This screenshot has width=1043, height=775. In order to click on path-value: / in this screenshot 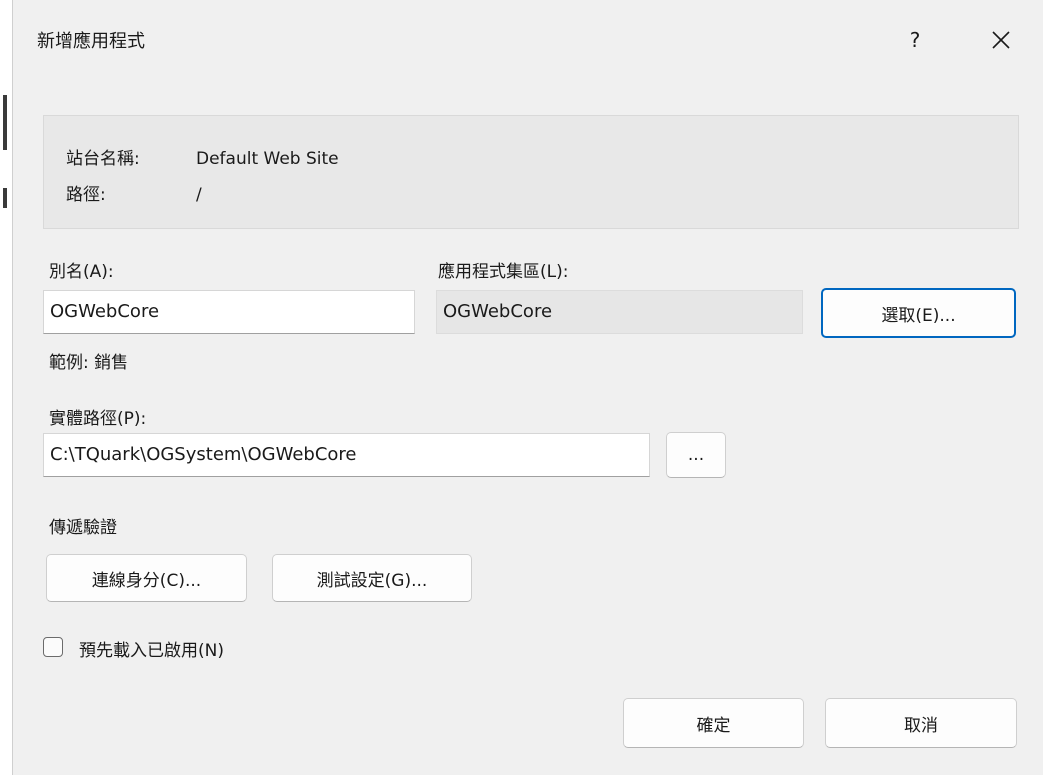, I will do `click(199, 195)`.